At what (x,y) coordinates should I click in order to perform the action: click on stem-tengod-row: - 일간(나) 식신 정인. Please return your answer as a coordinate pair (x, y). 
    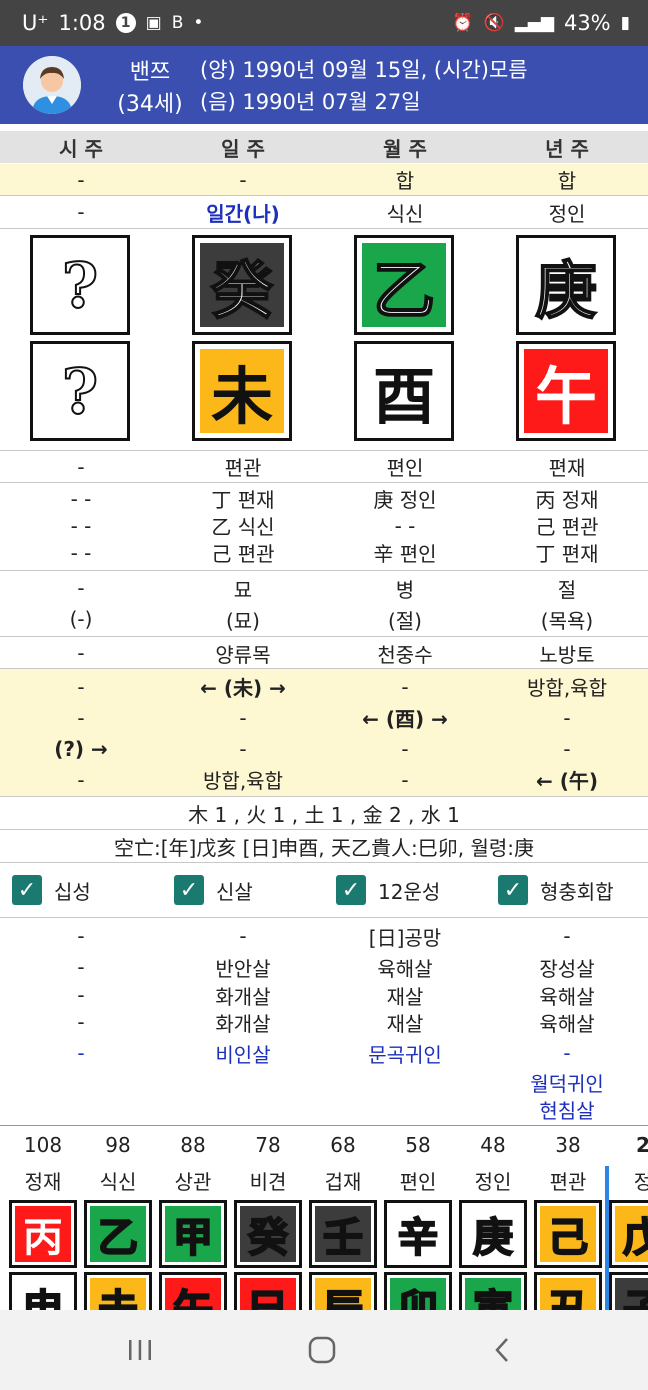
    Looking at the image, I should click on (324, 212).